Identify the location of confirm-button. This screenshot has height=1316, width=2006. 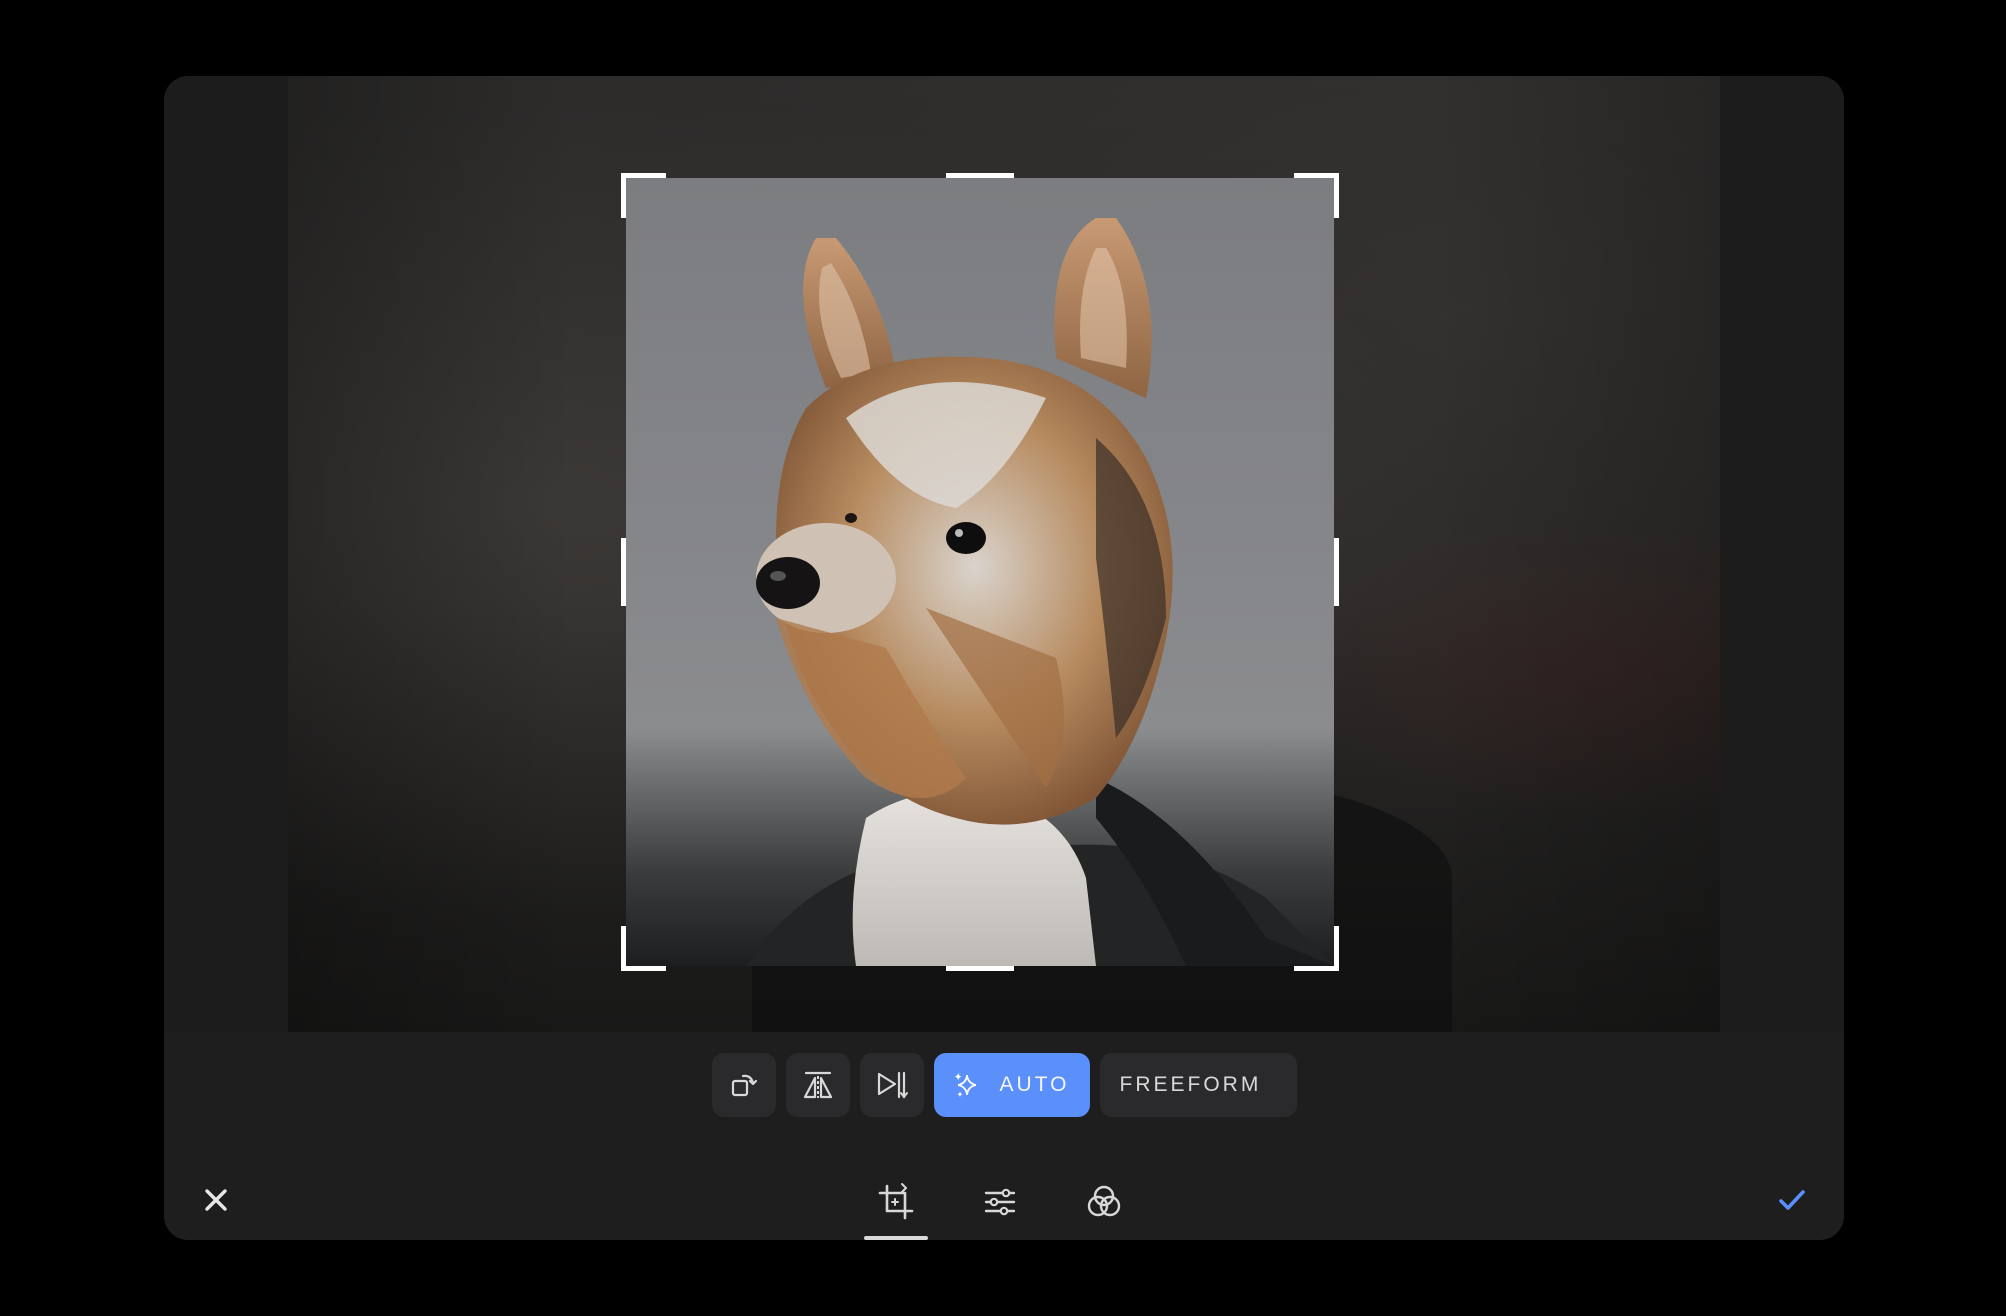
(1792, 1200).